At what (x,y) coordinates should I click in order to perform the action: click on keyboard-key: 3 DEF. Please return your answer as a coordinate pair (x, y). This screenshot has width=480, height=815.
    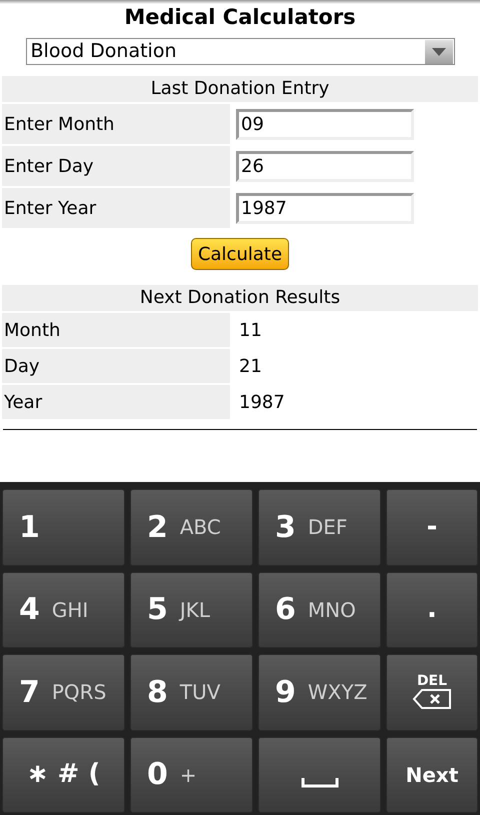
    Looking at the image, I should click on (319, 527).